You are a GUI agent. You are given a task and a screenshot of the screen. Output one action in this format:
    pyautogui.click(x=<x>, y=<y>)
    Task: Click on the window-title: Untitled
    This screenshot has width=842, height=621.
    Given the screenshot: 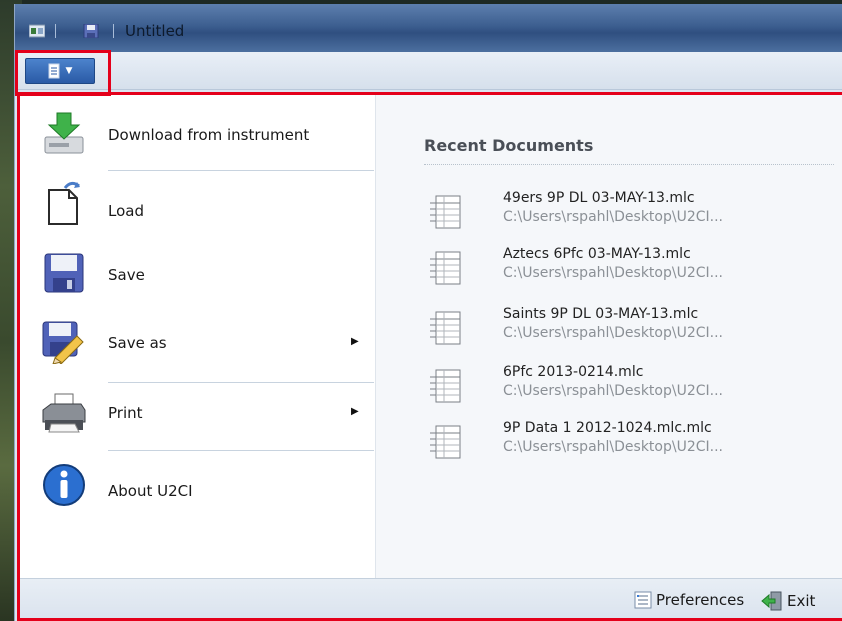 What is the action you would take?
    pyautogui.click(x=155, y=31)
    